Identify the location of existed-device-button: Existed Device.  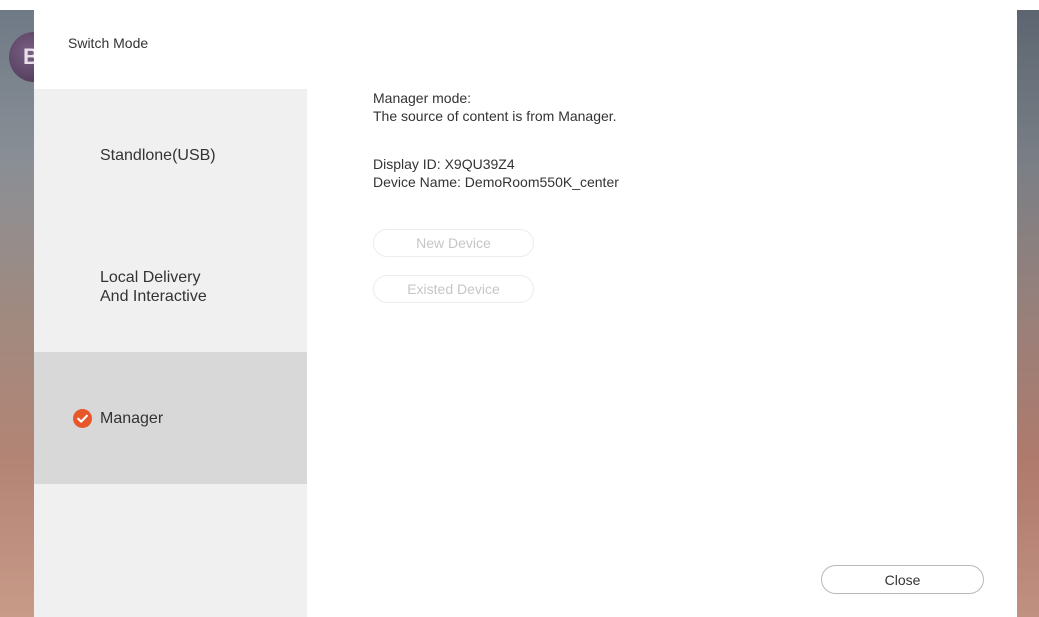
(453, 289).